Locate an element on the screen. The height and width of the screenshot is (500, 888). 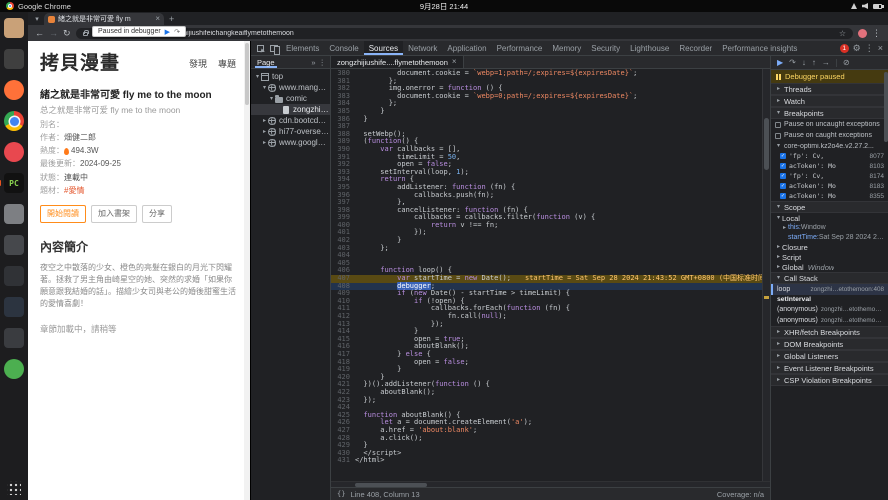
dock-item-firefox-icon is located at coordinates (14, 90).